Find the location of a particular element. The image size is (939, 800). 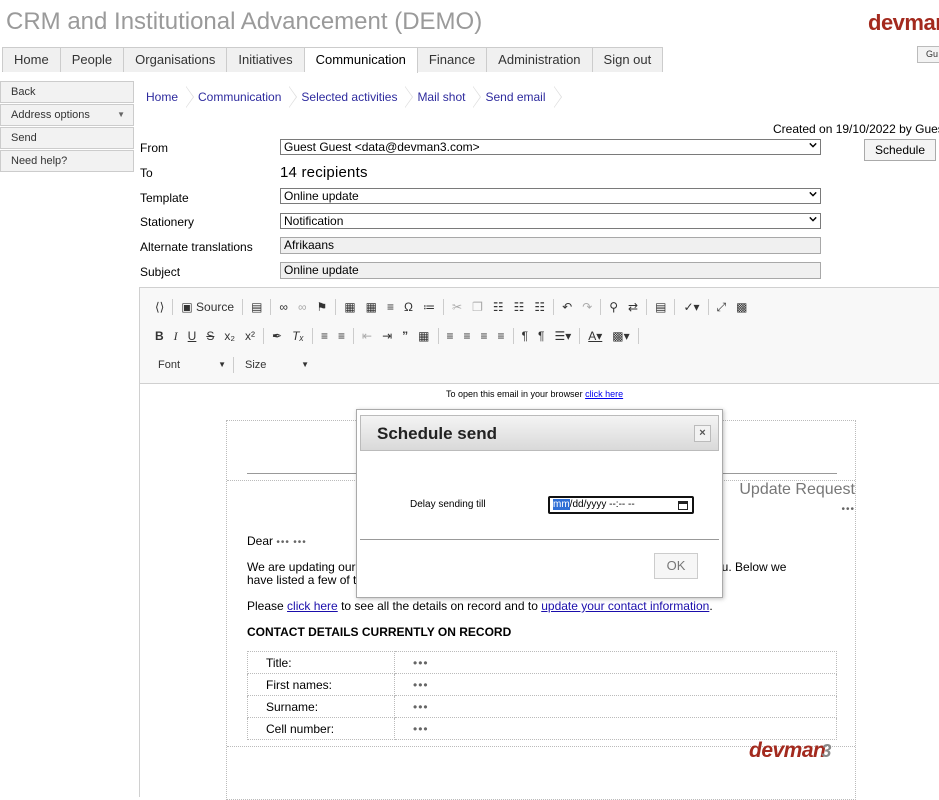

anchor-flag-icon: ⚑ is located at coordinates (322, 307).